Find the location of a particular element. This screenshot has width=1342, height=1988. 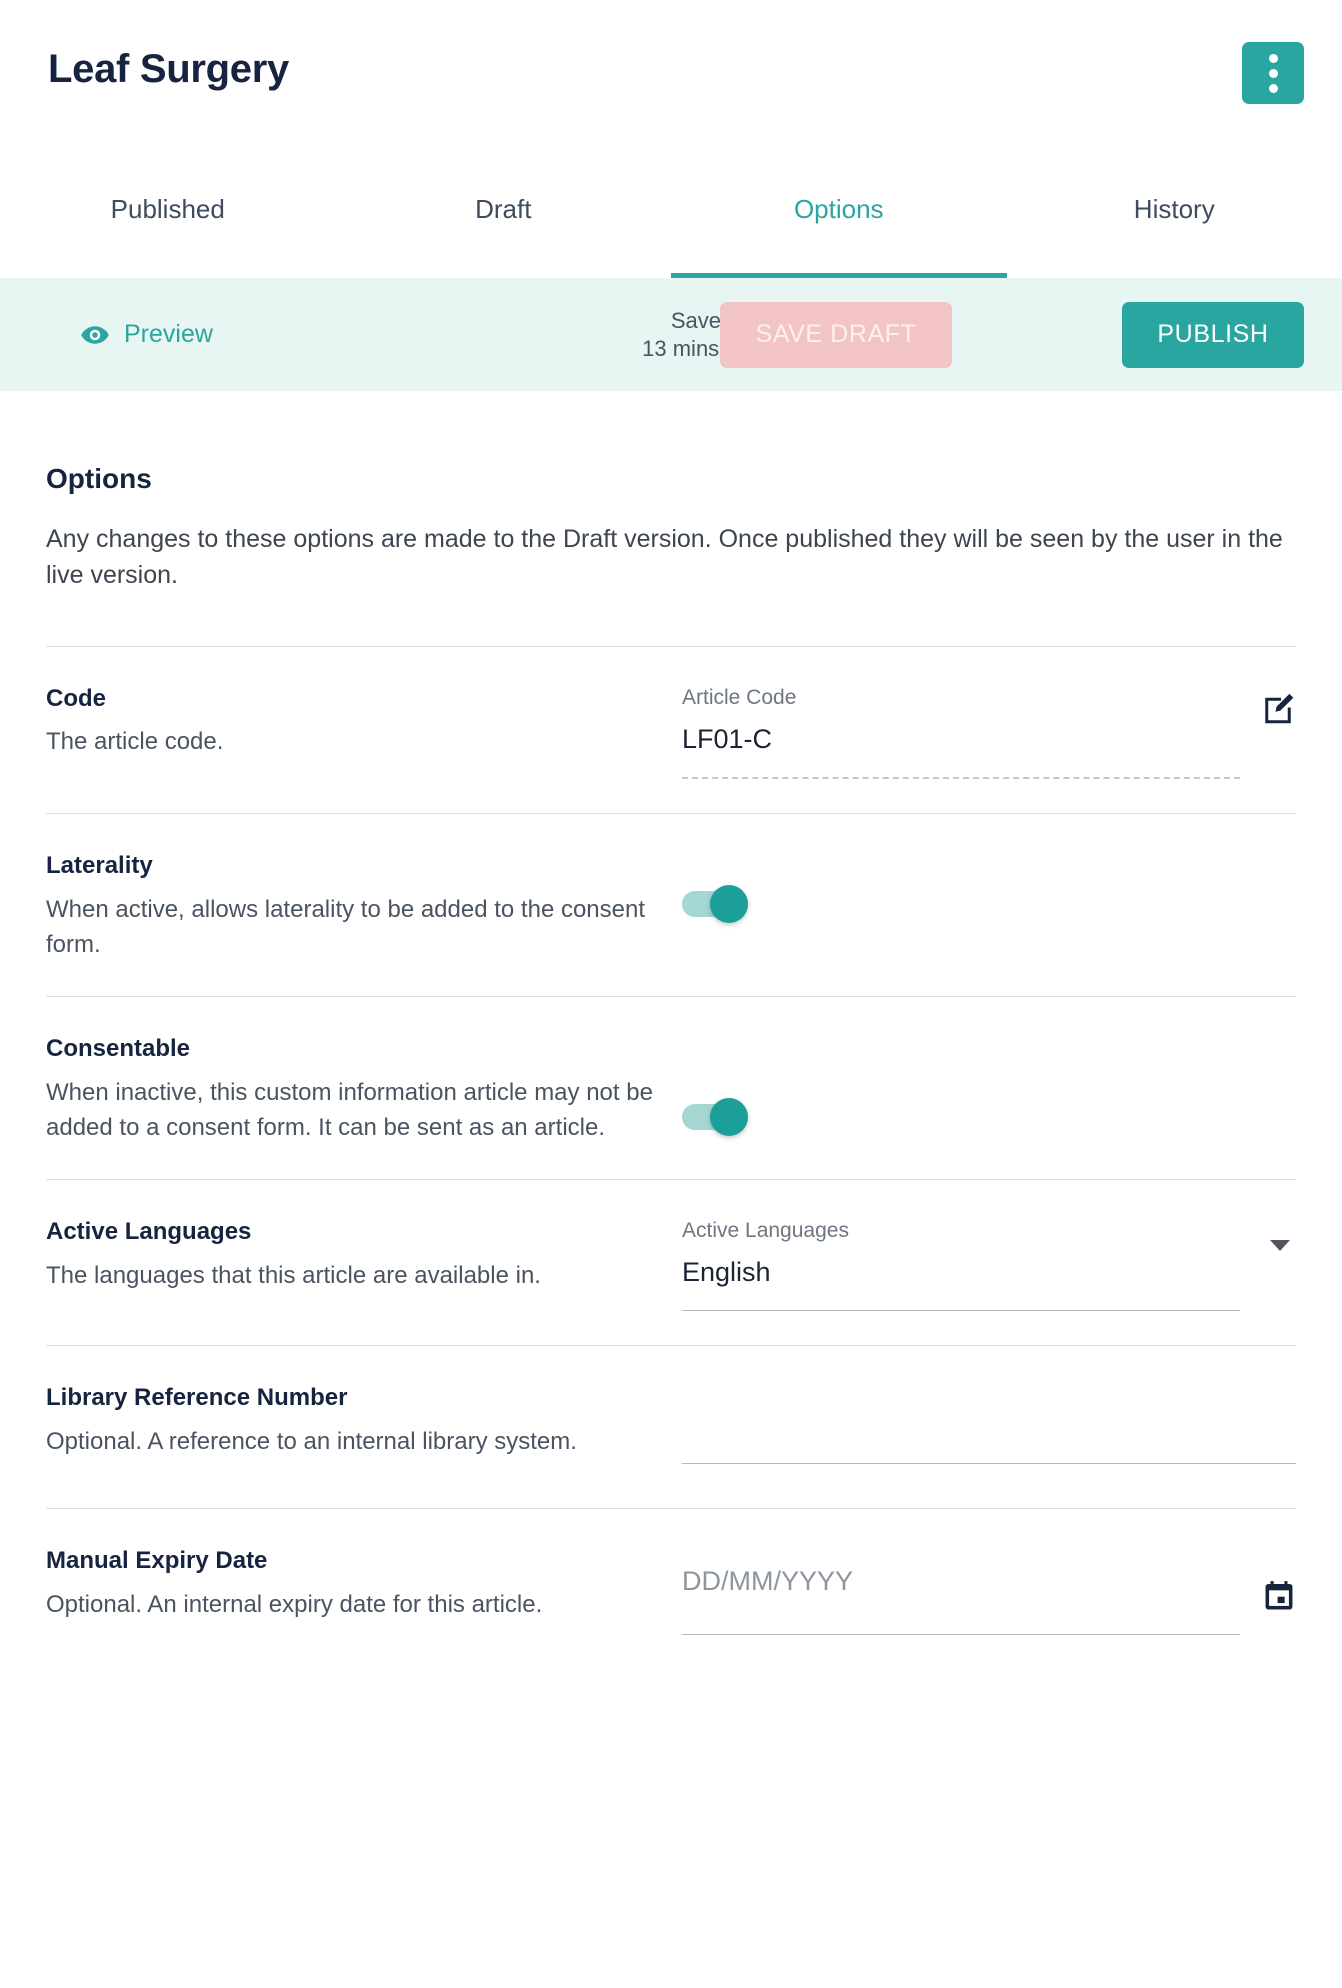

tab-label: History is located at coordinates (1174, 208).